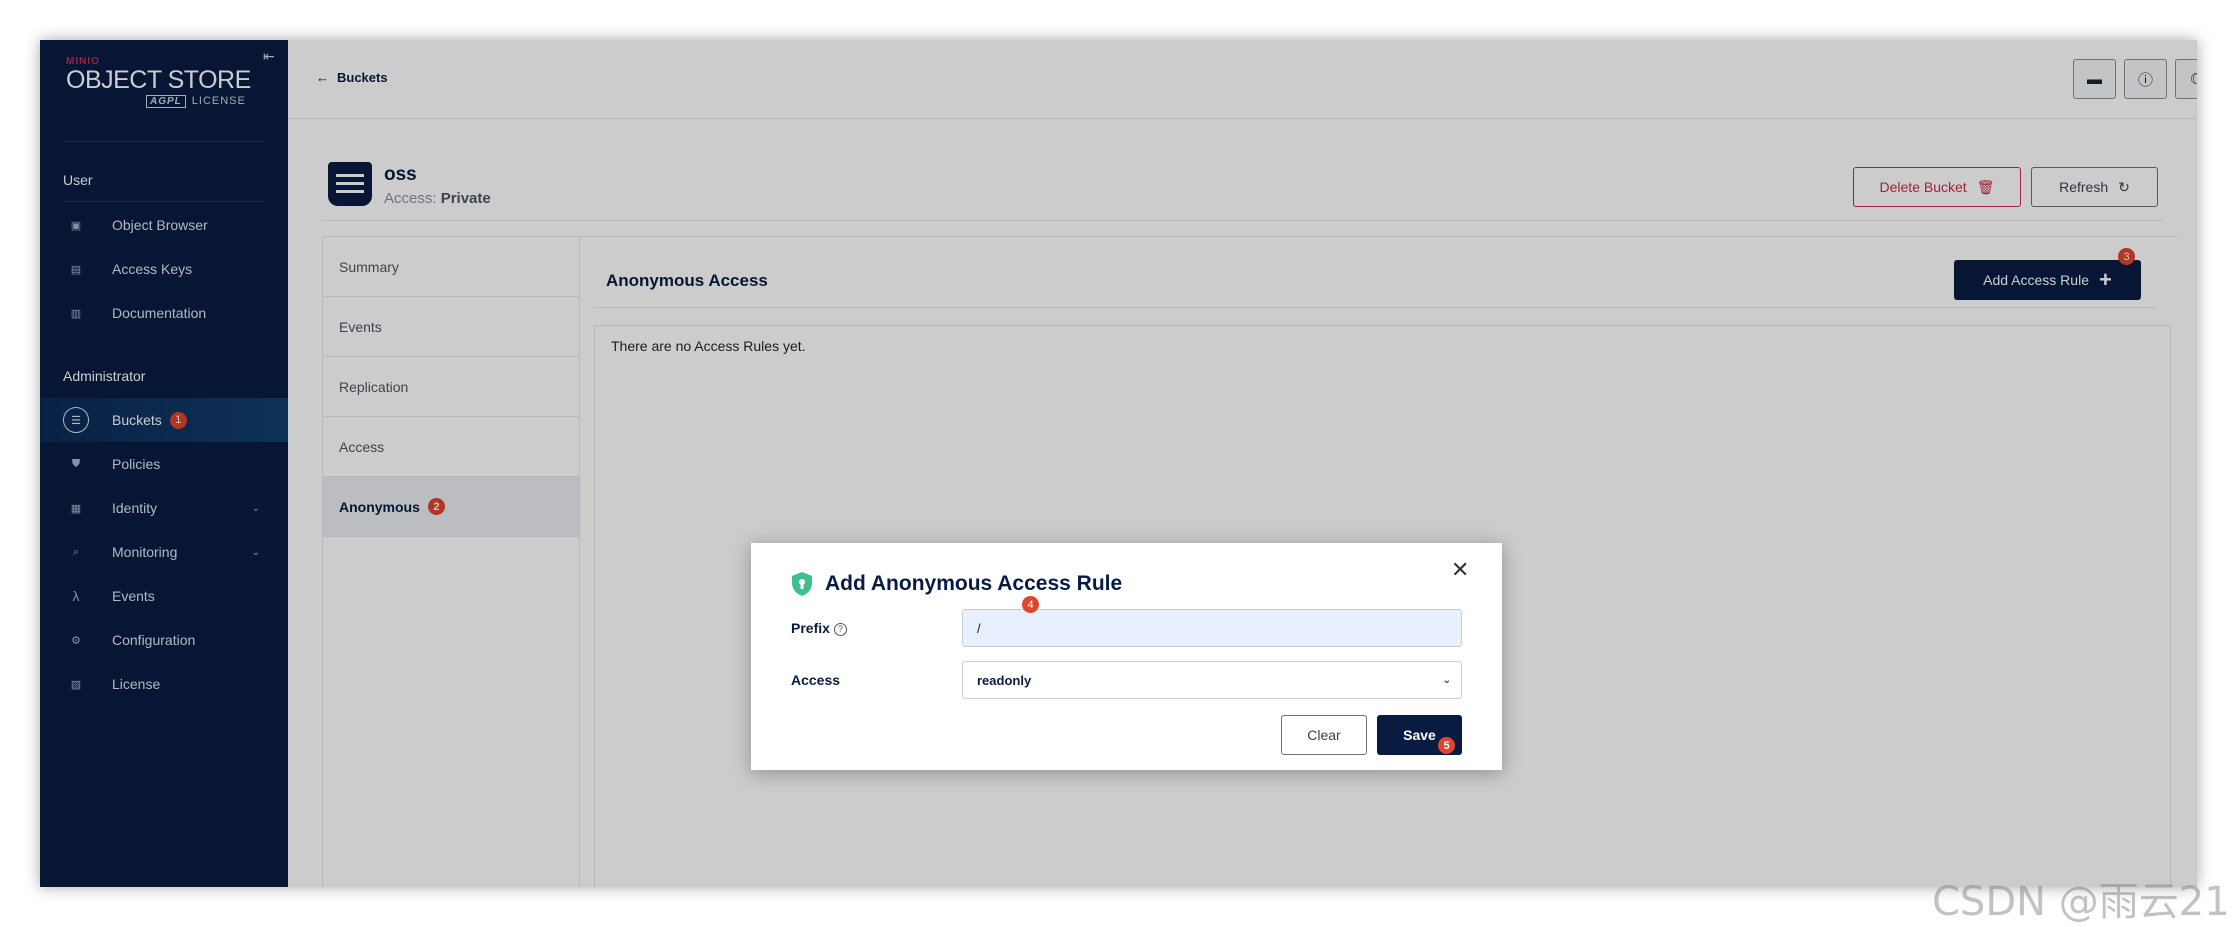  I want to click on prefix-label-text: Prefix, so click(810, 628).